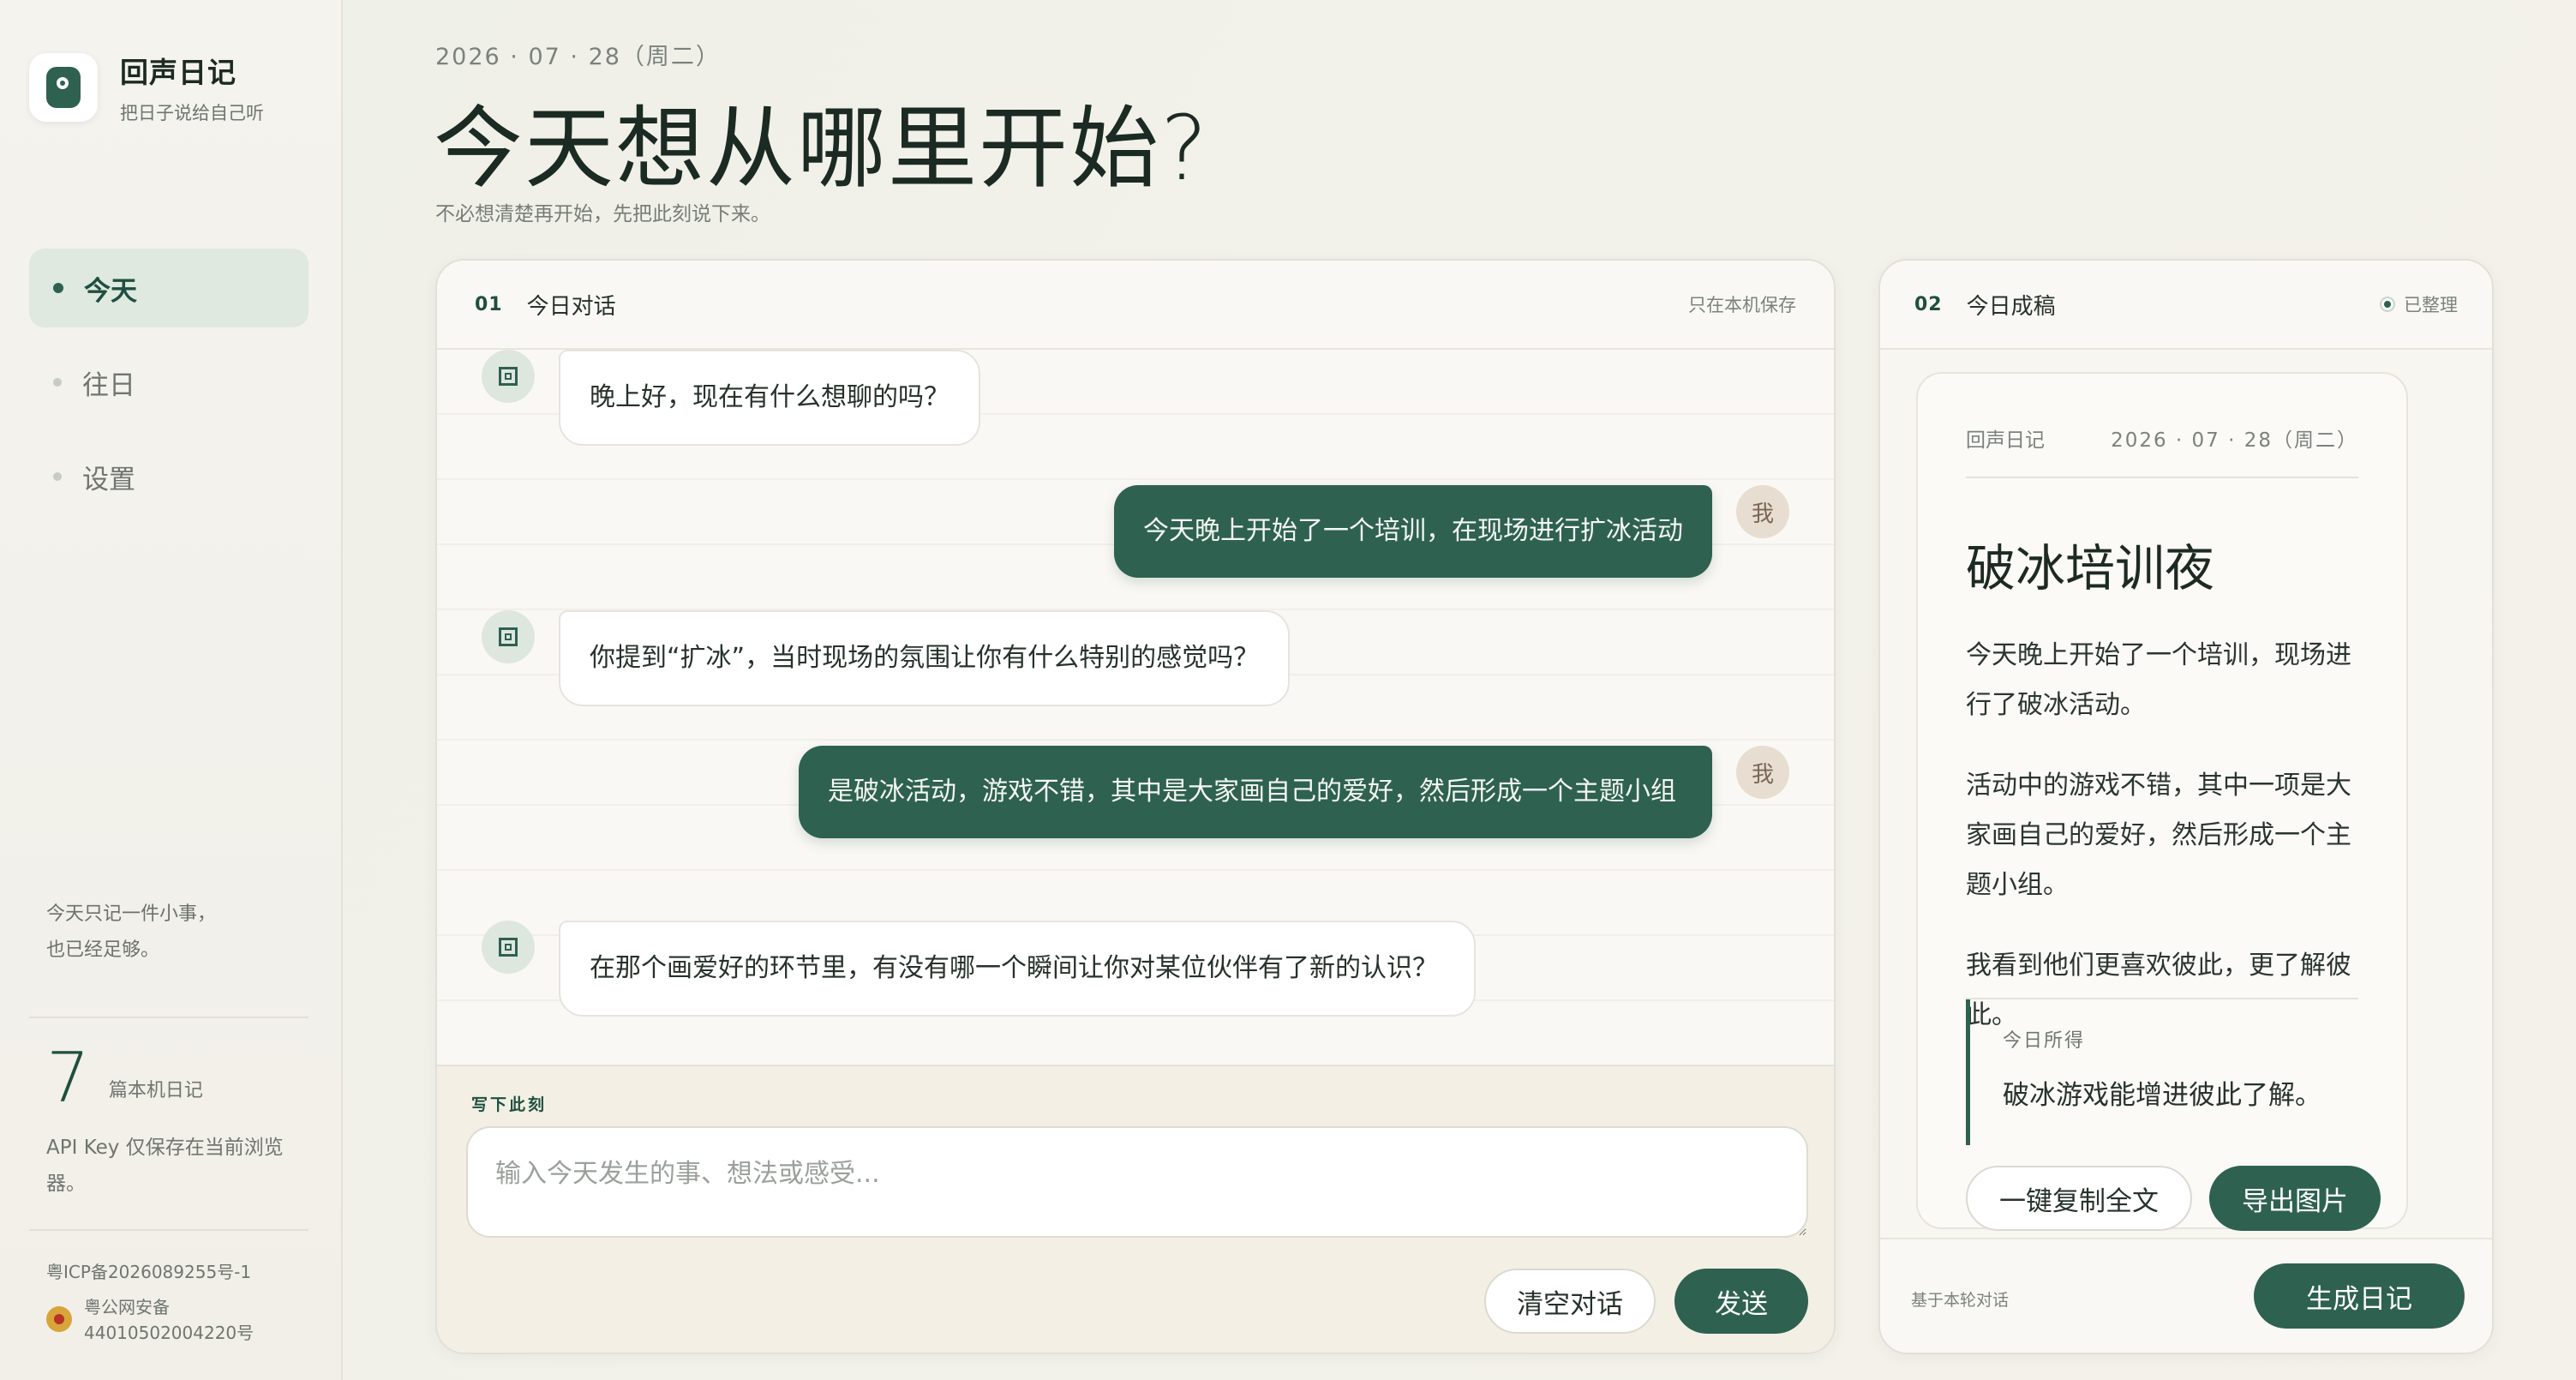 This screenshot has height=1380, width=2576. I want to click on section-number: 01, so click(489, 304).